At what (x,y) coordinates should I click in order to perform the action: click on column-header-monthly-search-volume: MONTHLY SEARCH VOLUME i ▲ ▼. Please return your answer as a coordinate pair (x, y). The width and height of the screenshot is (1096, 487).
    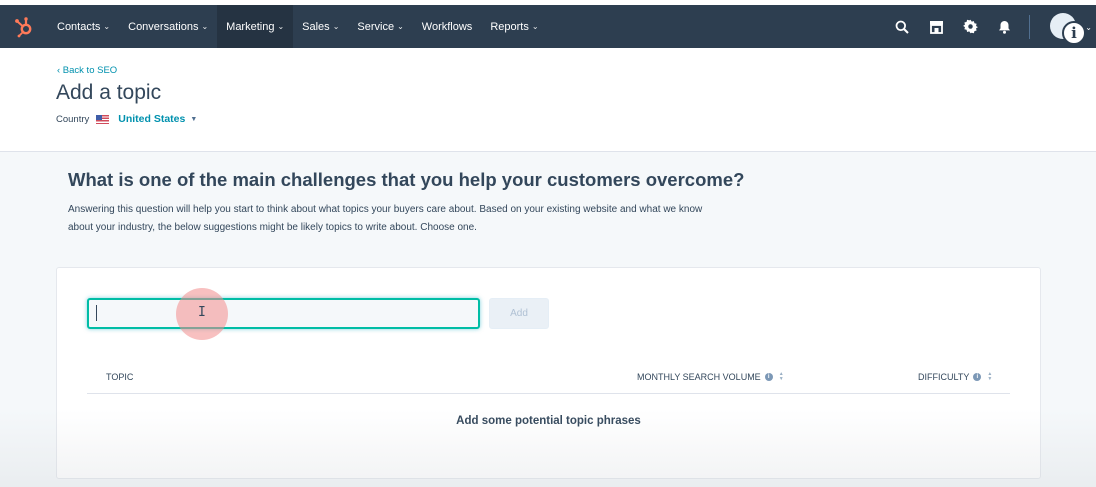
    Looking at the image, I should click on (710, 377).